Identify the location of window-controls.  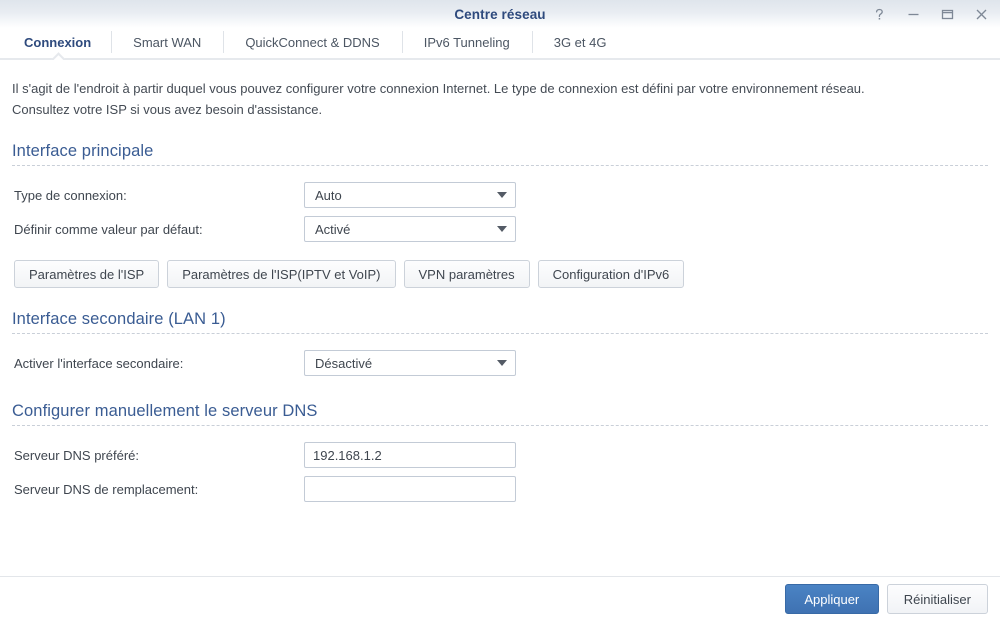
(930, 14).